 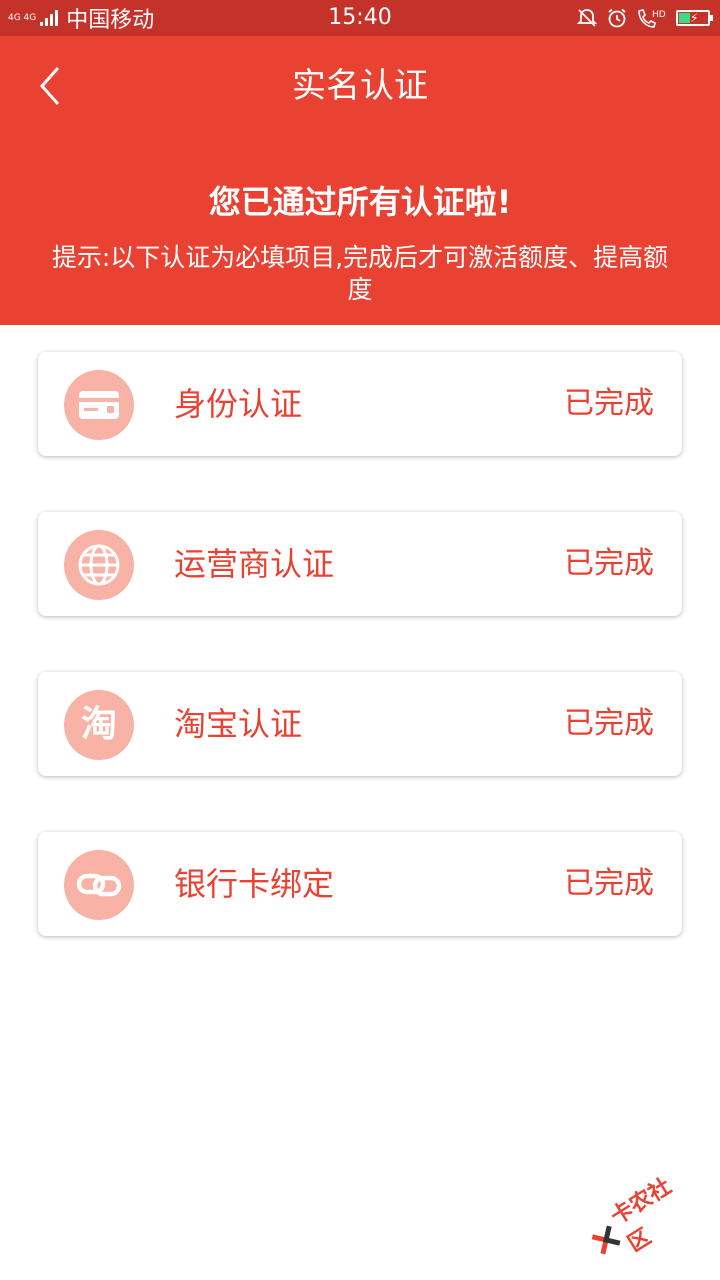 I want to click on taobao-icon-char: 淘, so click(x=98, y=724).